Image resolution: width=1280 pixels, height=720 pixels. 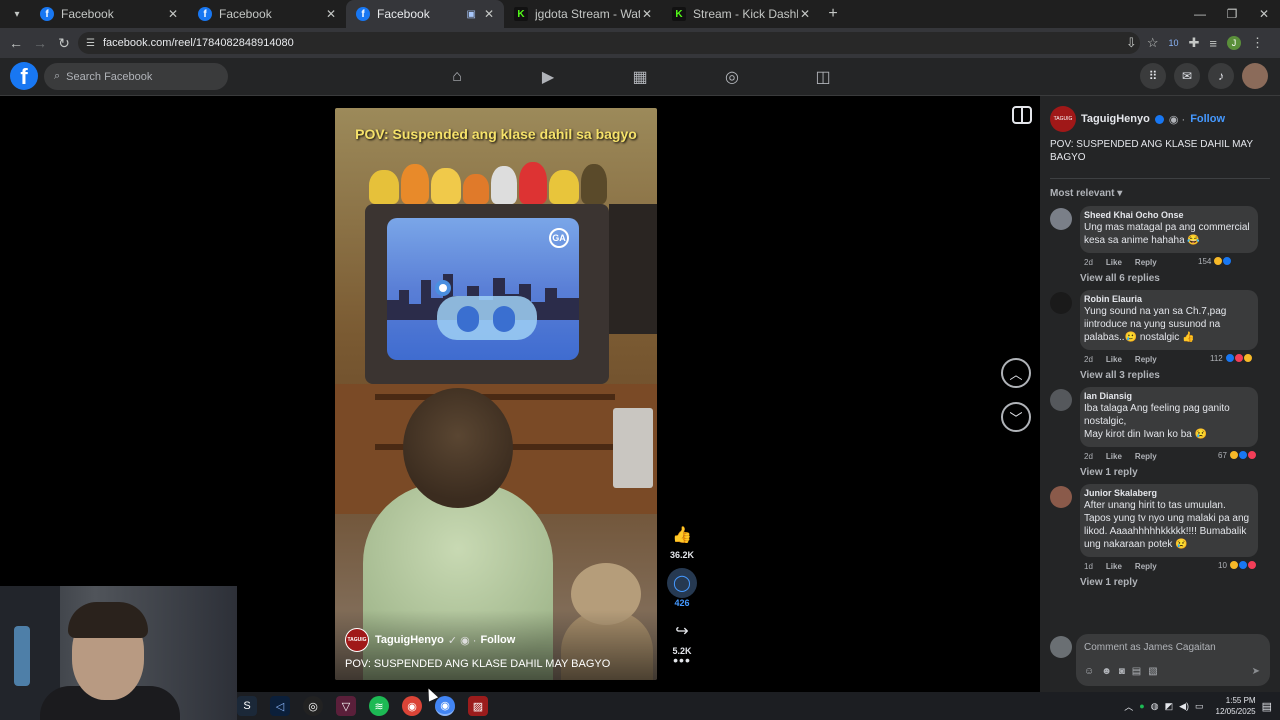 What do you see at coordinates (1122, 671) in the screenshot?
I see `camera-icon: ◙` at bounding box center [1122, 671].